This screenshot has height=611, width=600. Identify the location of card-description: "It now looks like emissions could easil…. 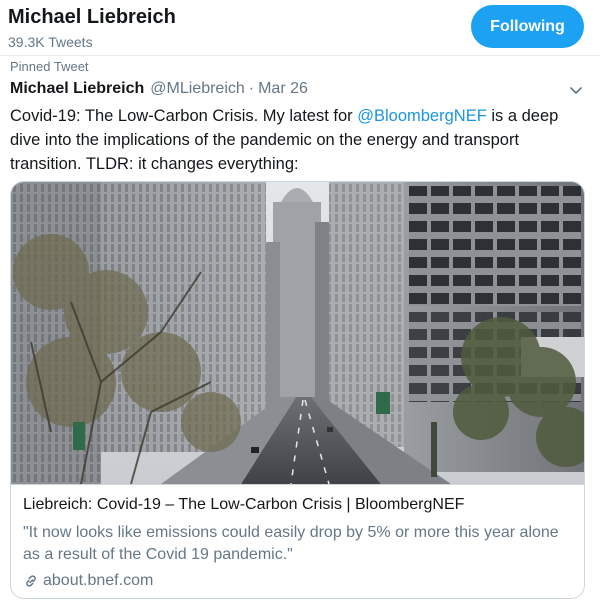
(291, 543).